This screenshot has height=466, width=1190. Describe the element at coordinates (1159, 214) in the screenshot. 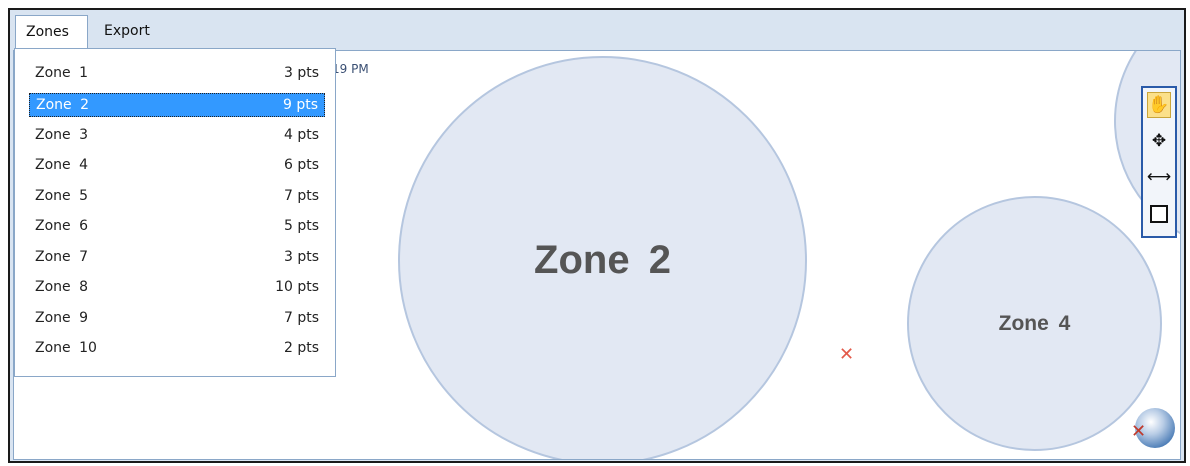

I see `fullscreen-icon` at that location.